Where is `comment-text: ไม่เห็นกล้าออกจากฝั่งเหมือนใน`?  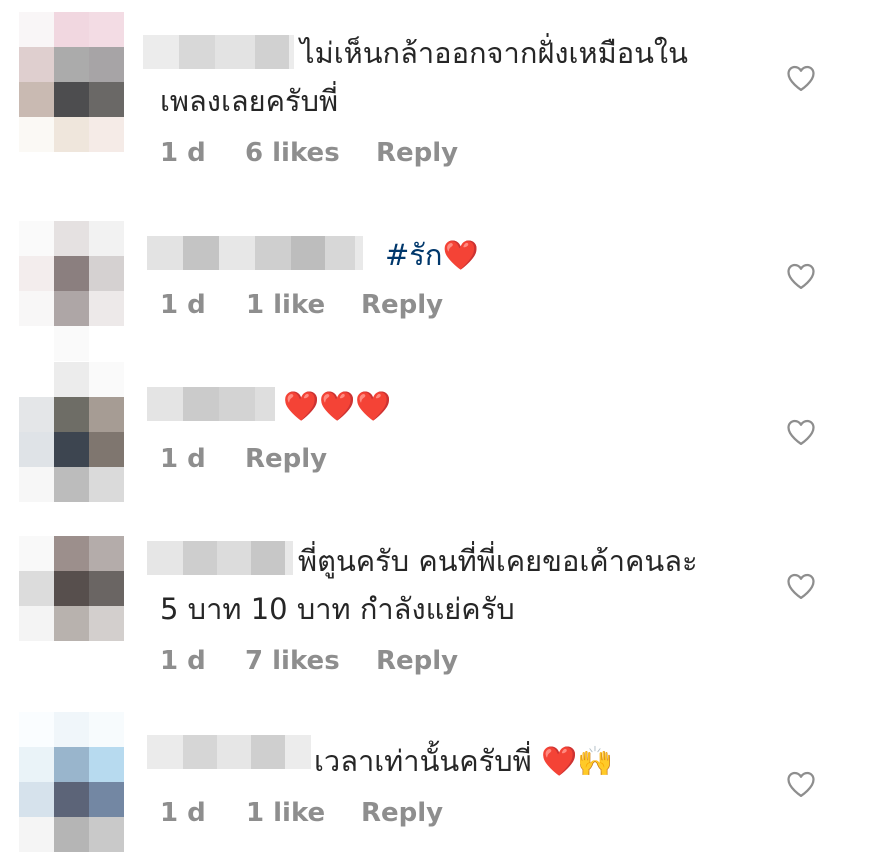 comment-text: ไม่เห็นกล้าออกจากฝั่งเหมือนใน is located at coordinates (494, 53).